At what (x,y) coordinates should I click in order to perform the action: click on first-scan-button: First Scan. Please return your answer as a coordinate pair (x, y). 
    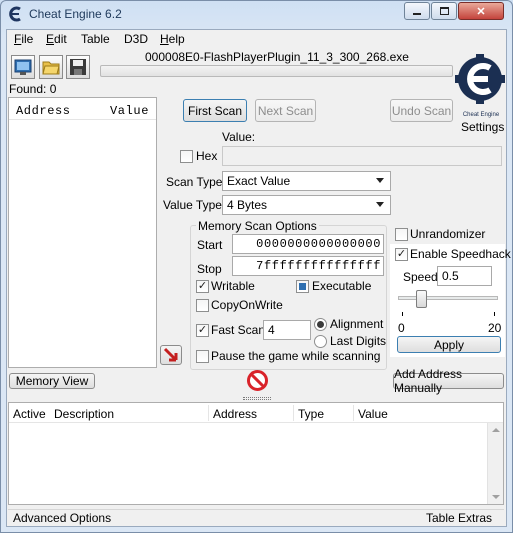
    Looking at the image, I should click on (215, 110).